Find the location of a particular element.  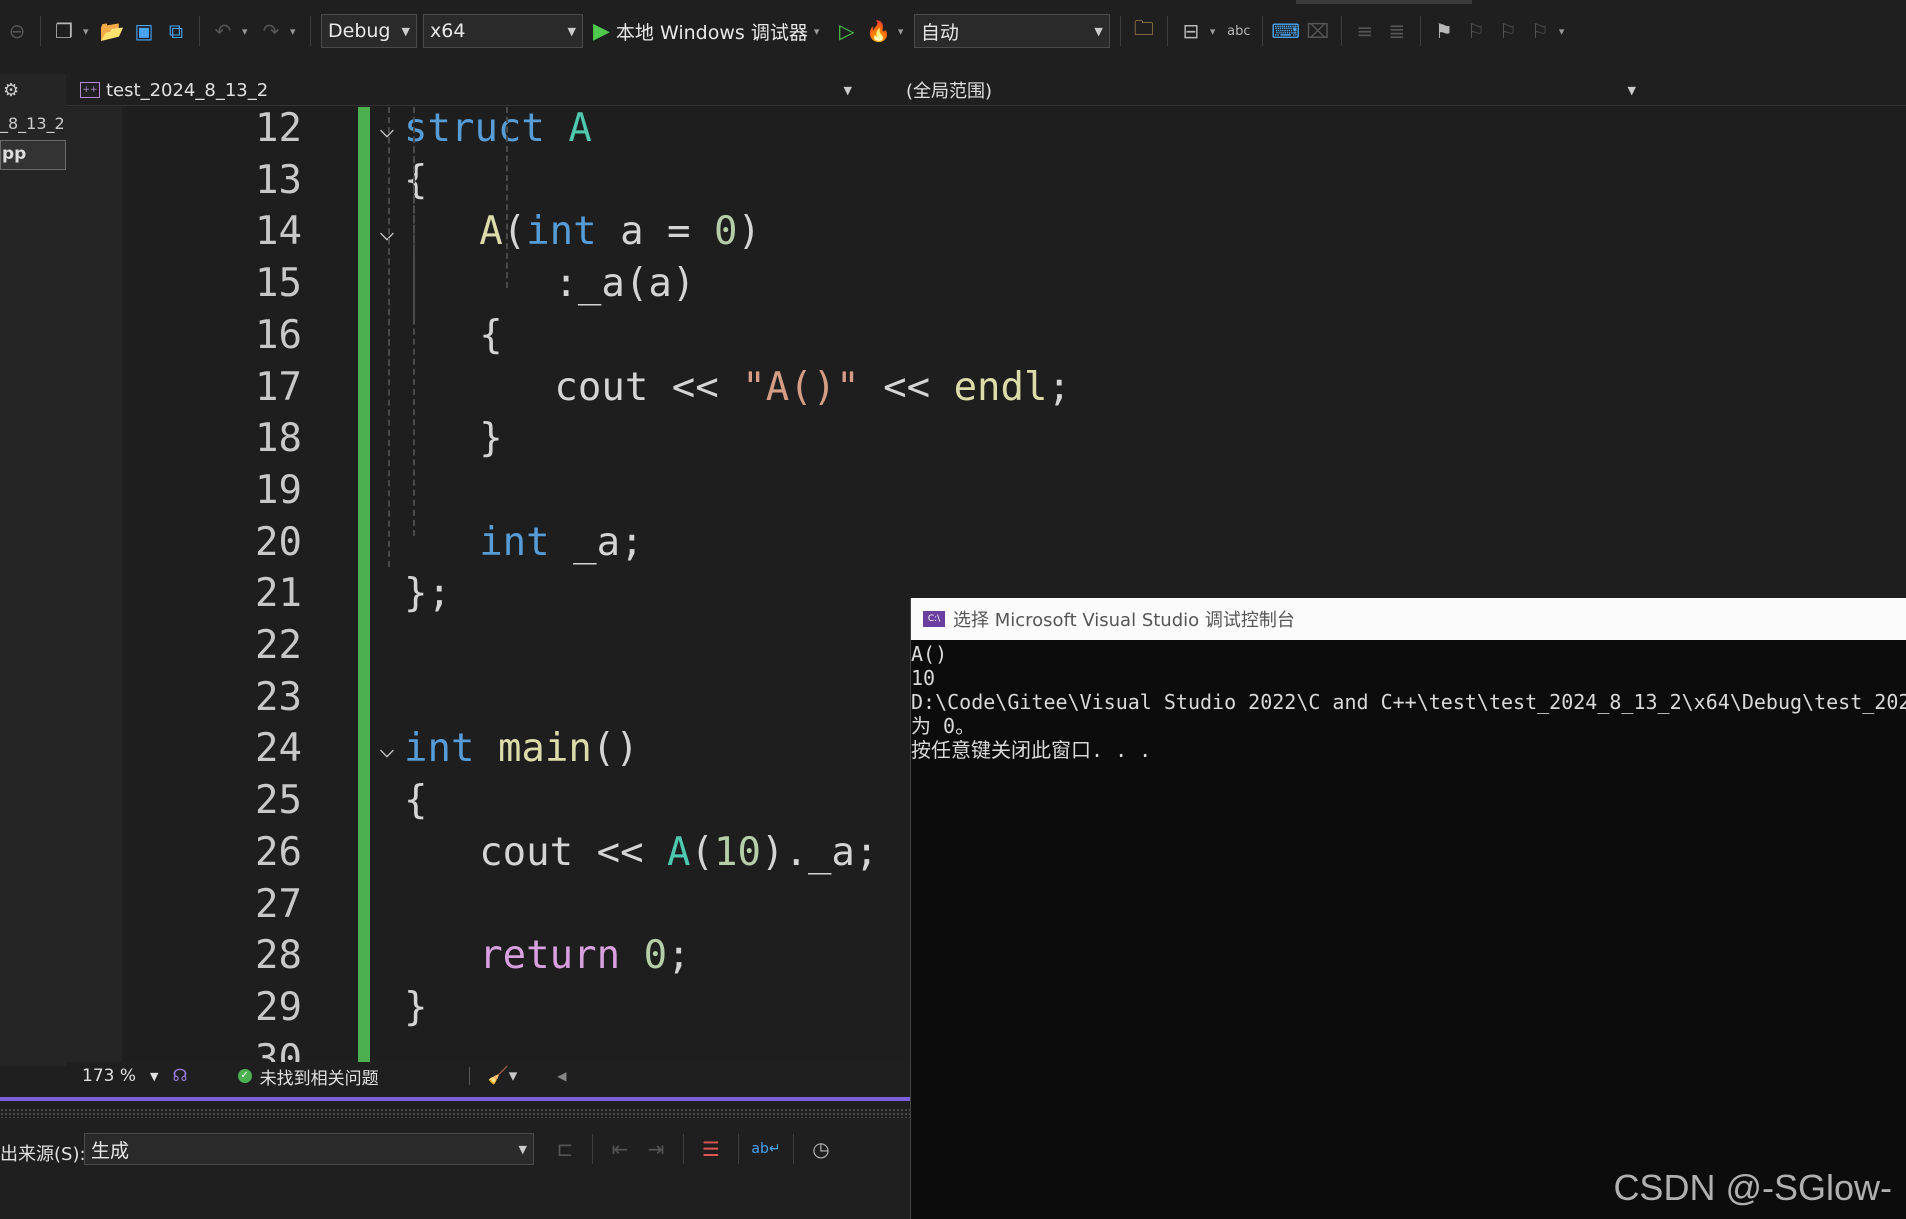

scroll-left-icon: ◀ is located at coordinates (561, 1076).